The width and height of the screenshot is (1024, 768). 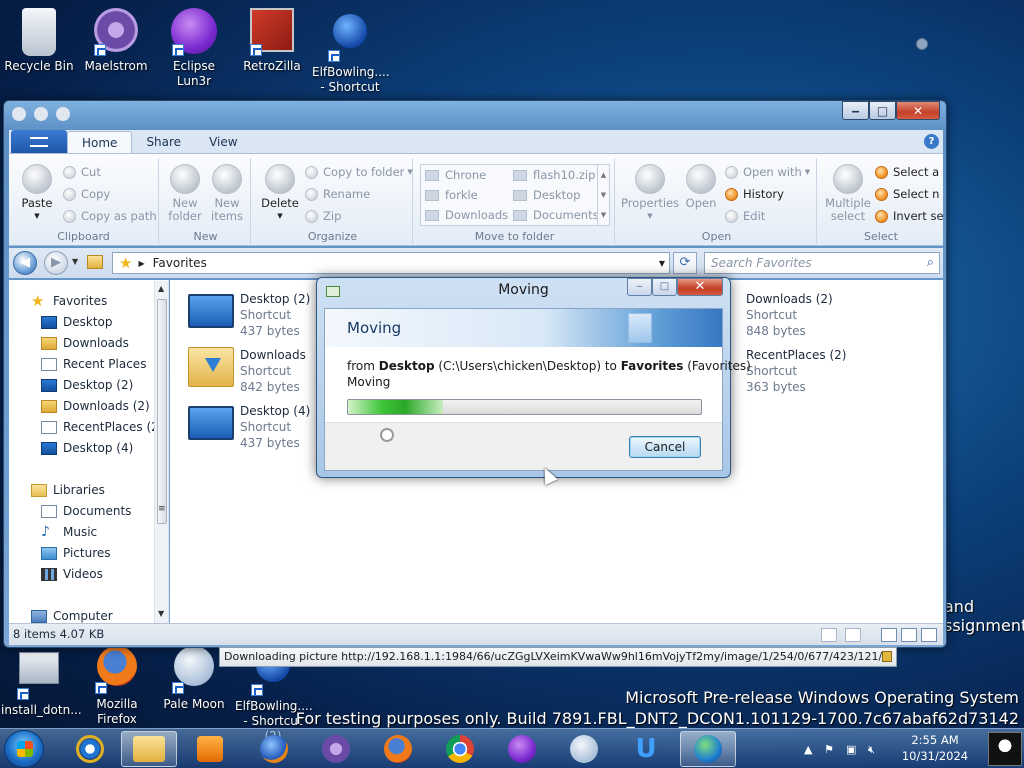 I want to click on scroll-up-icon: ▲, so click(x=161, y=288).